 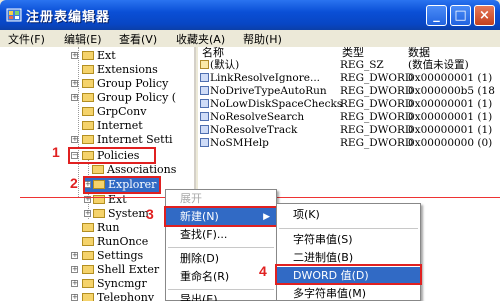 What do you see at coordinates (139, 170) in the screenshot?
I see `tree-item: Associations` at bounding box center [139, 170].